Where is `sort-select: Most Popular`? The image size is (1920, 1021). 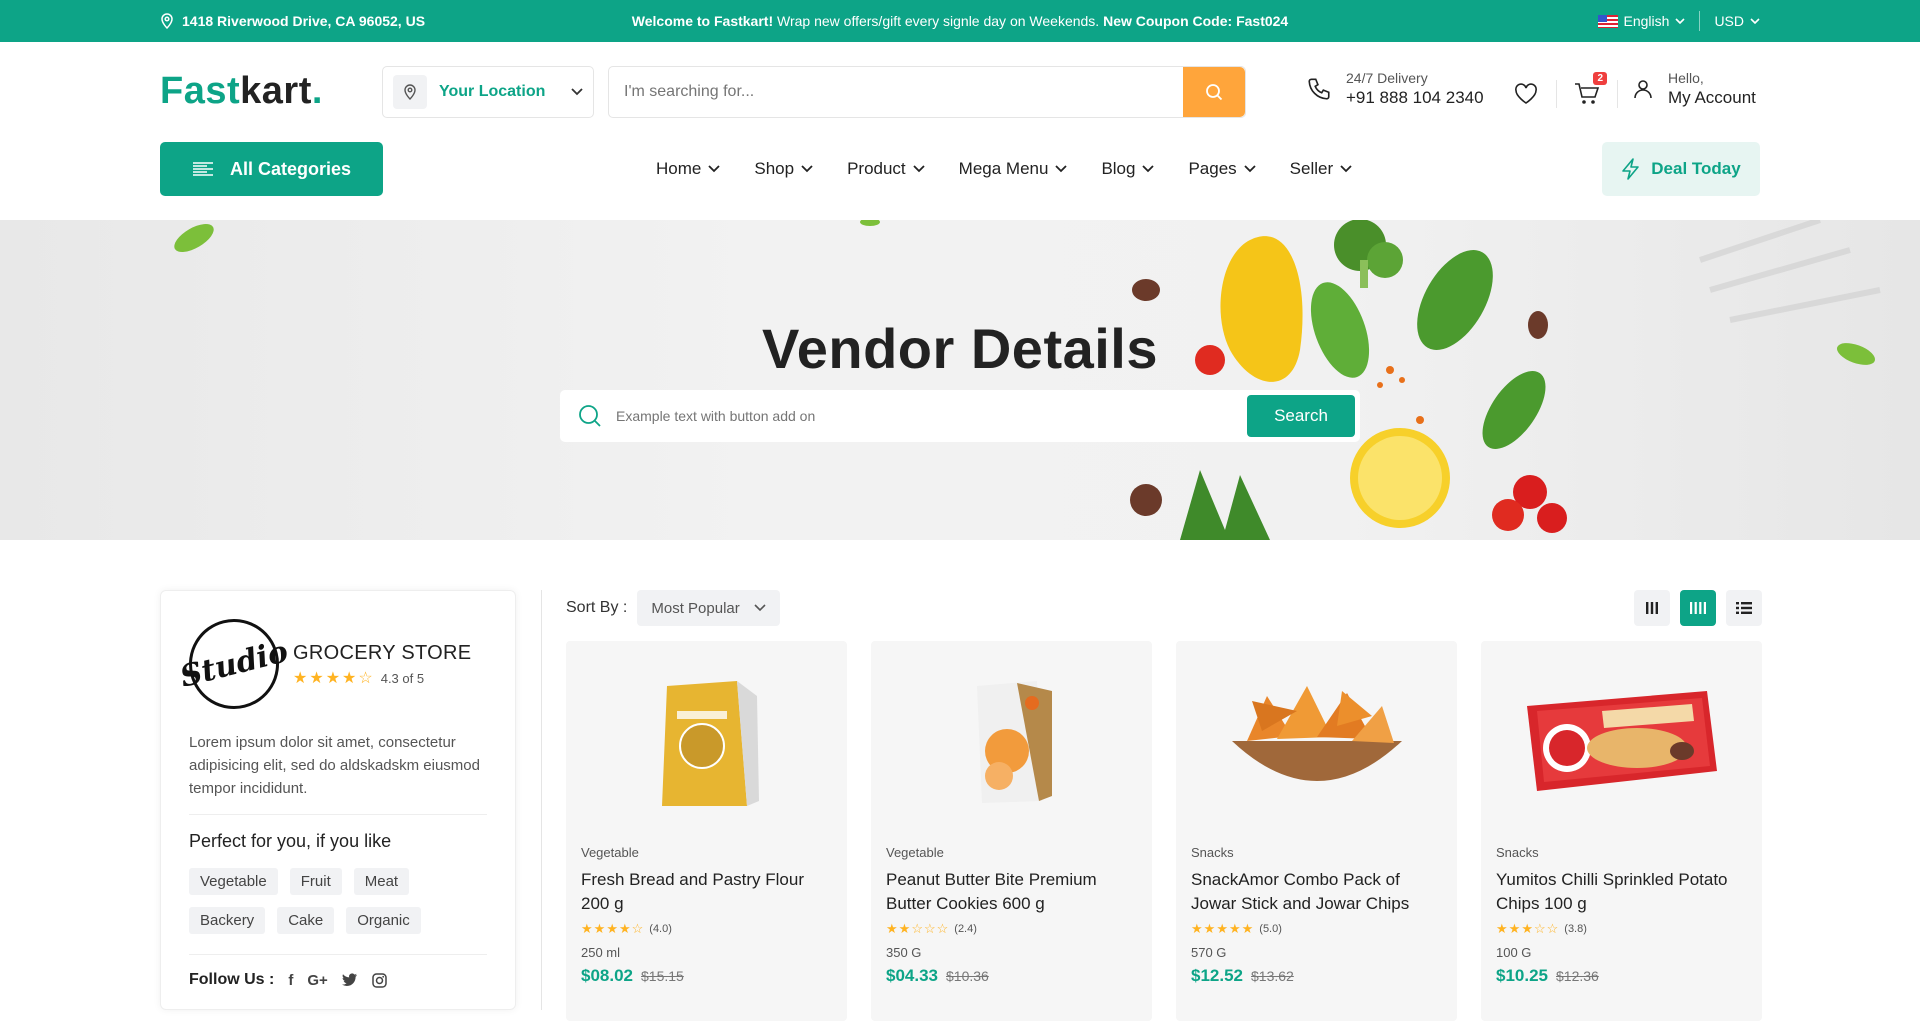 sort-select: Most Popular is located at coordinates (708, 608).